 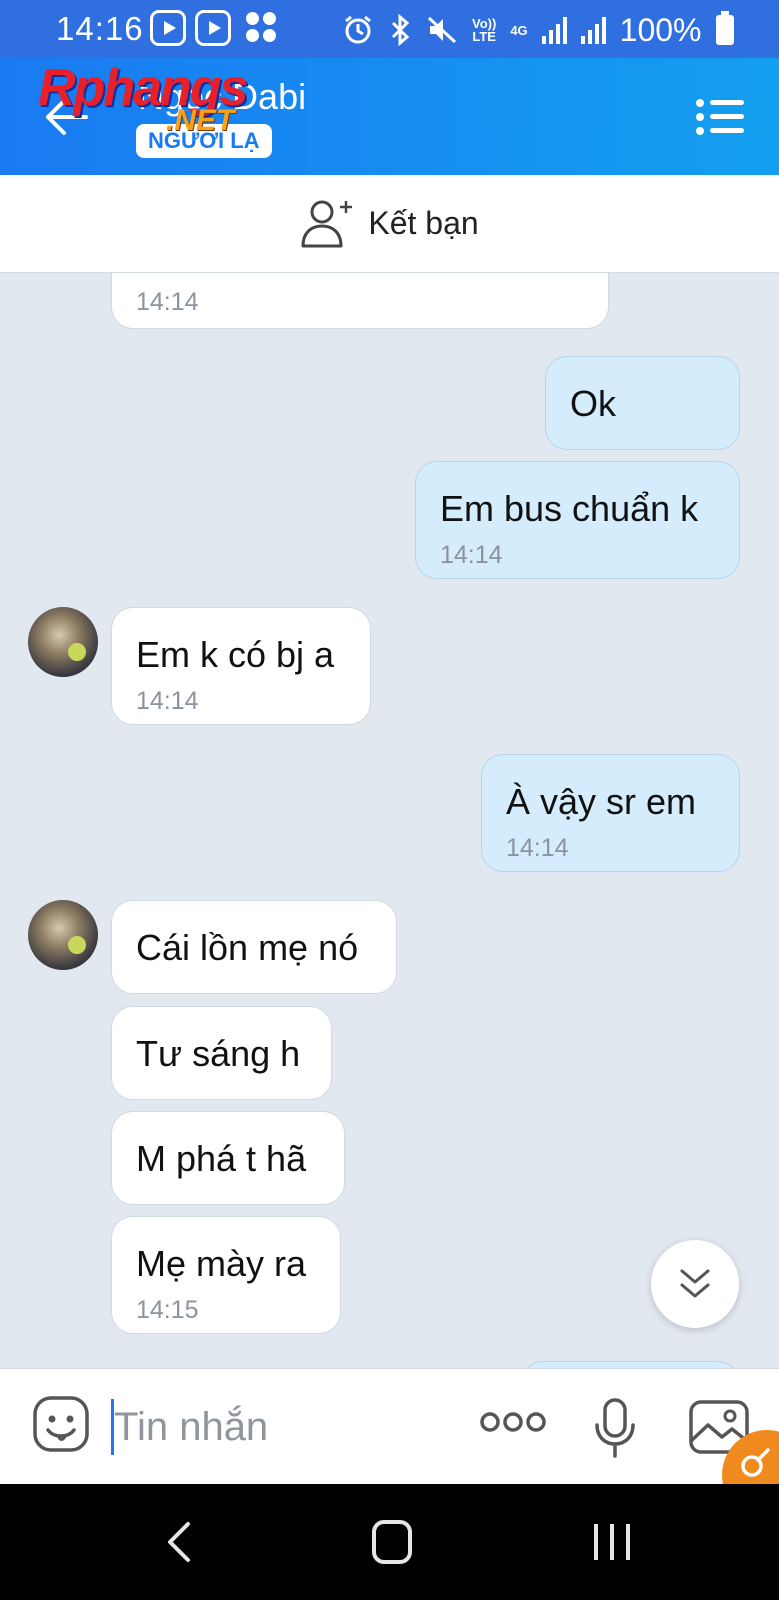 What do you see at coordinates (200, 120) in the screenshot?
I see `watermark-logo-suffix: .NET` at bounding box center [200, 120].